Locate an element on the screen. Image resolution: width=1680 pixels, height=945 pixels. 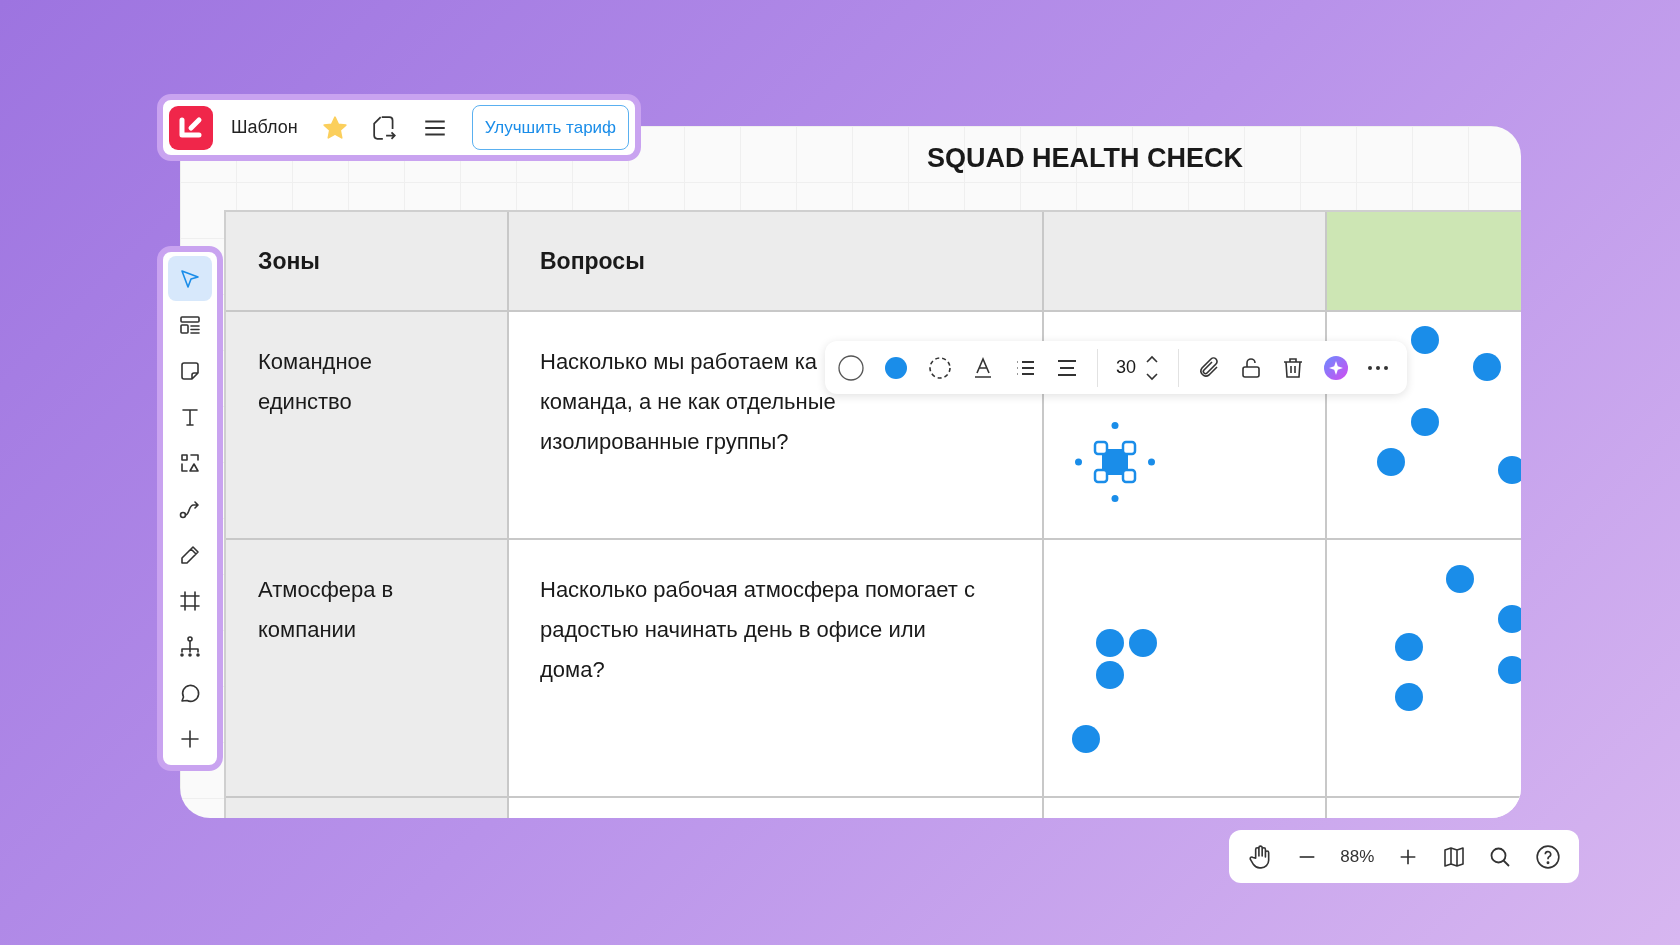
upgrade-button: Улучшить тариф is located at coordinates (550, 127).